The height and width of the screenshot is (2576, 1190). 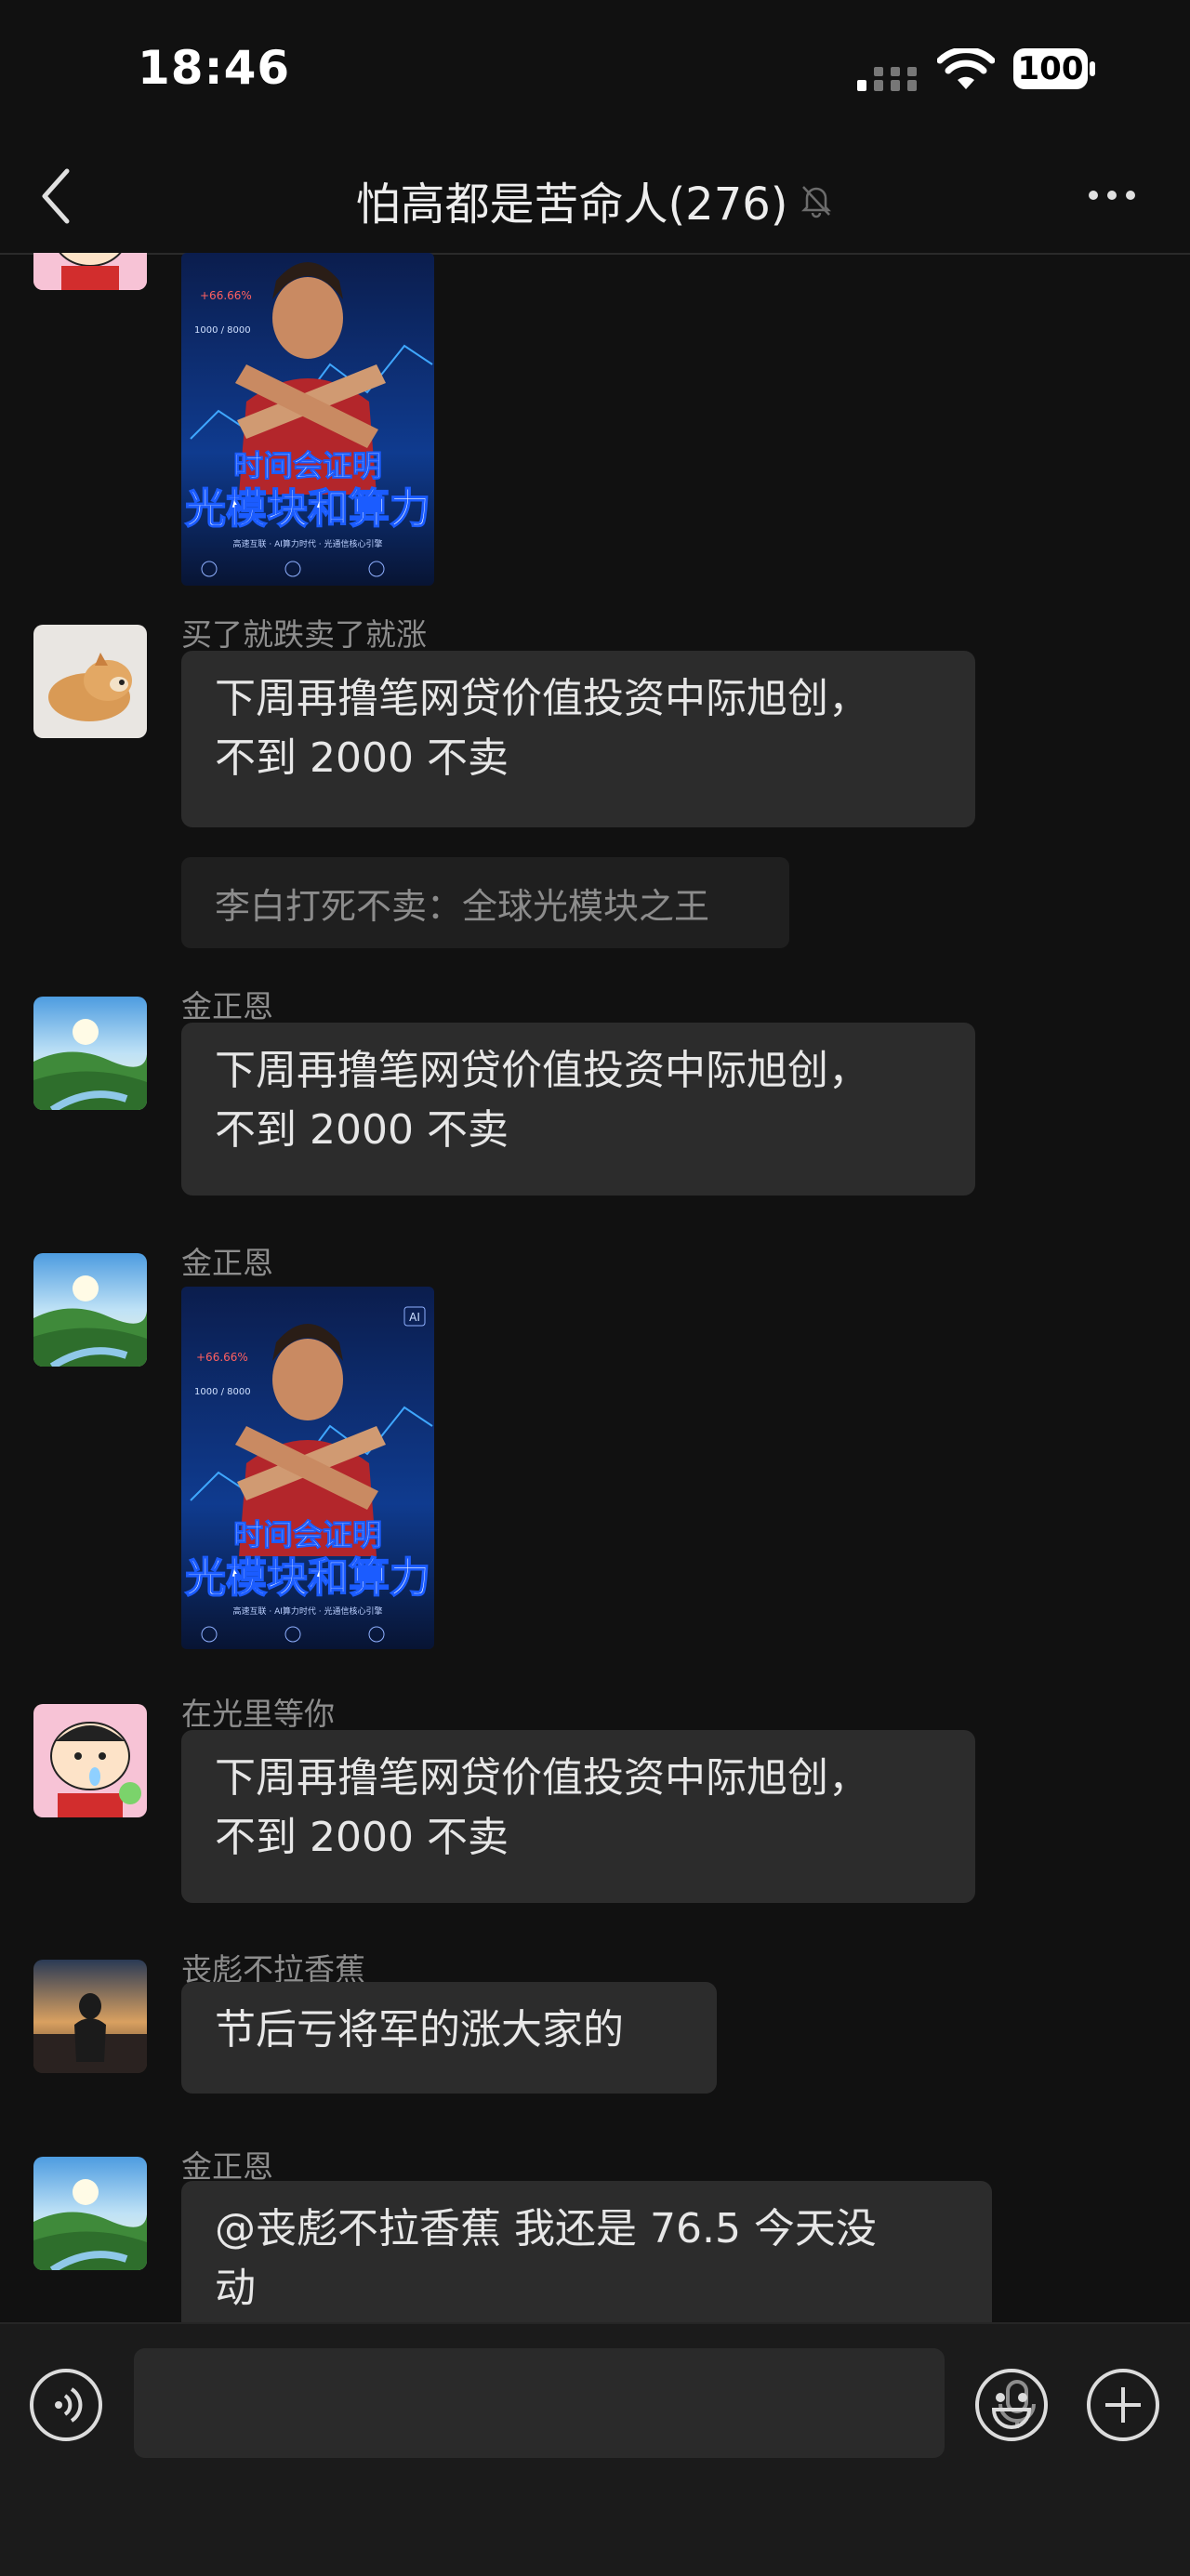 I want to click on status-time: 18:46, so click(x=214, y=68).